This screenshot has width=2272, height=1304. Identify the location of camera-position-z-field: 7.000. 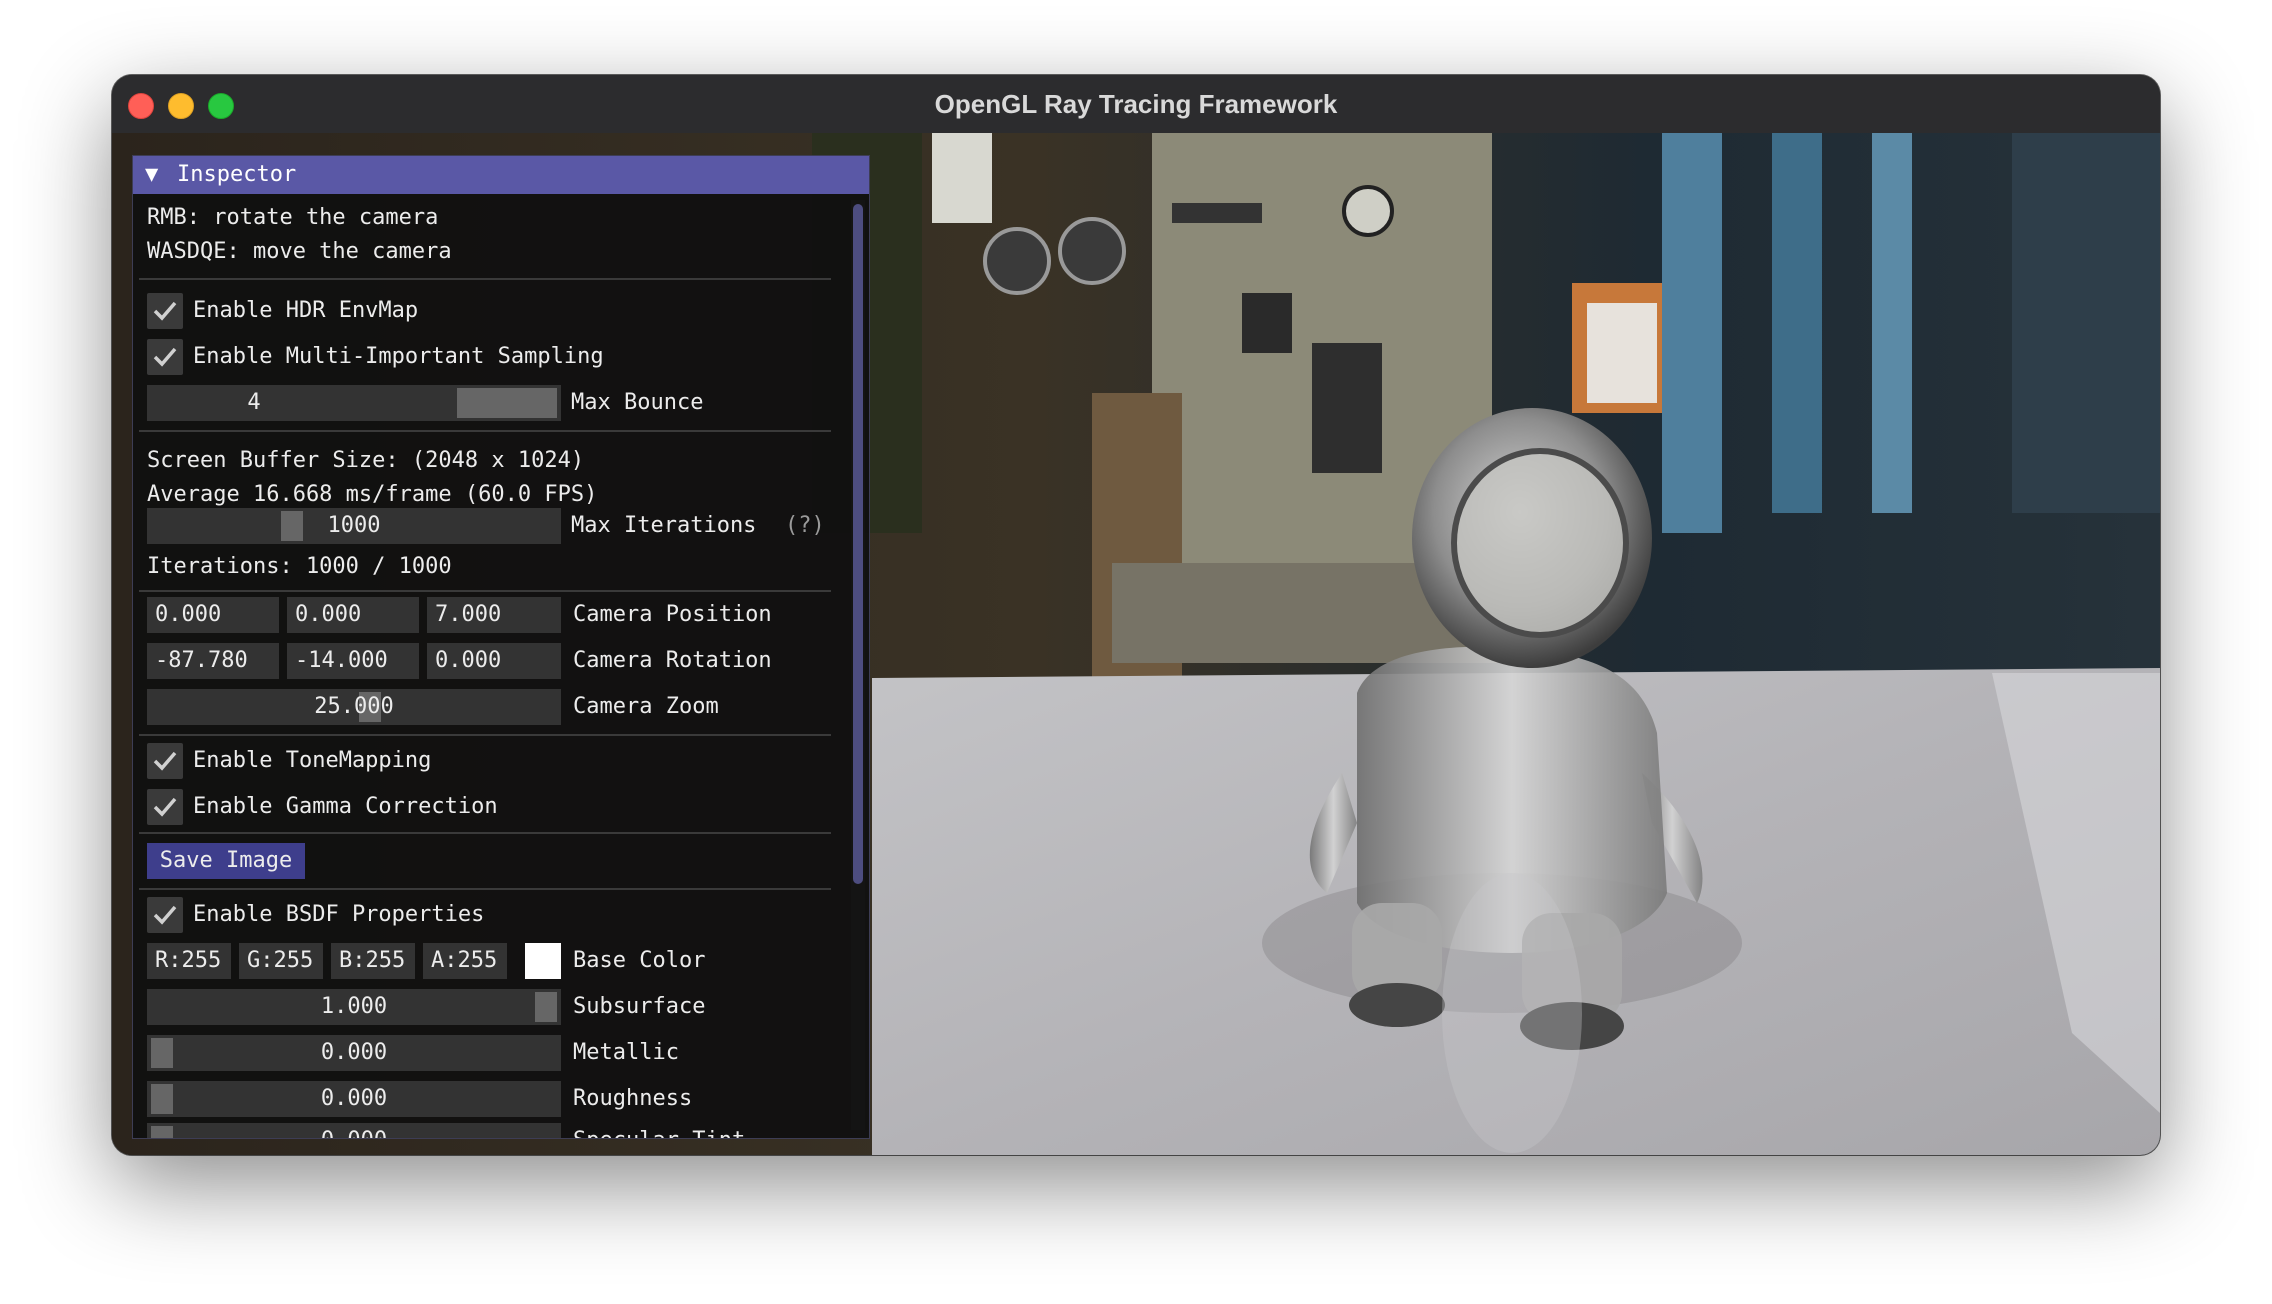
(494, 615).